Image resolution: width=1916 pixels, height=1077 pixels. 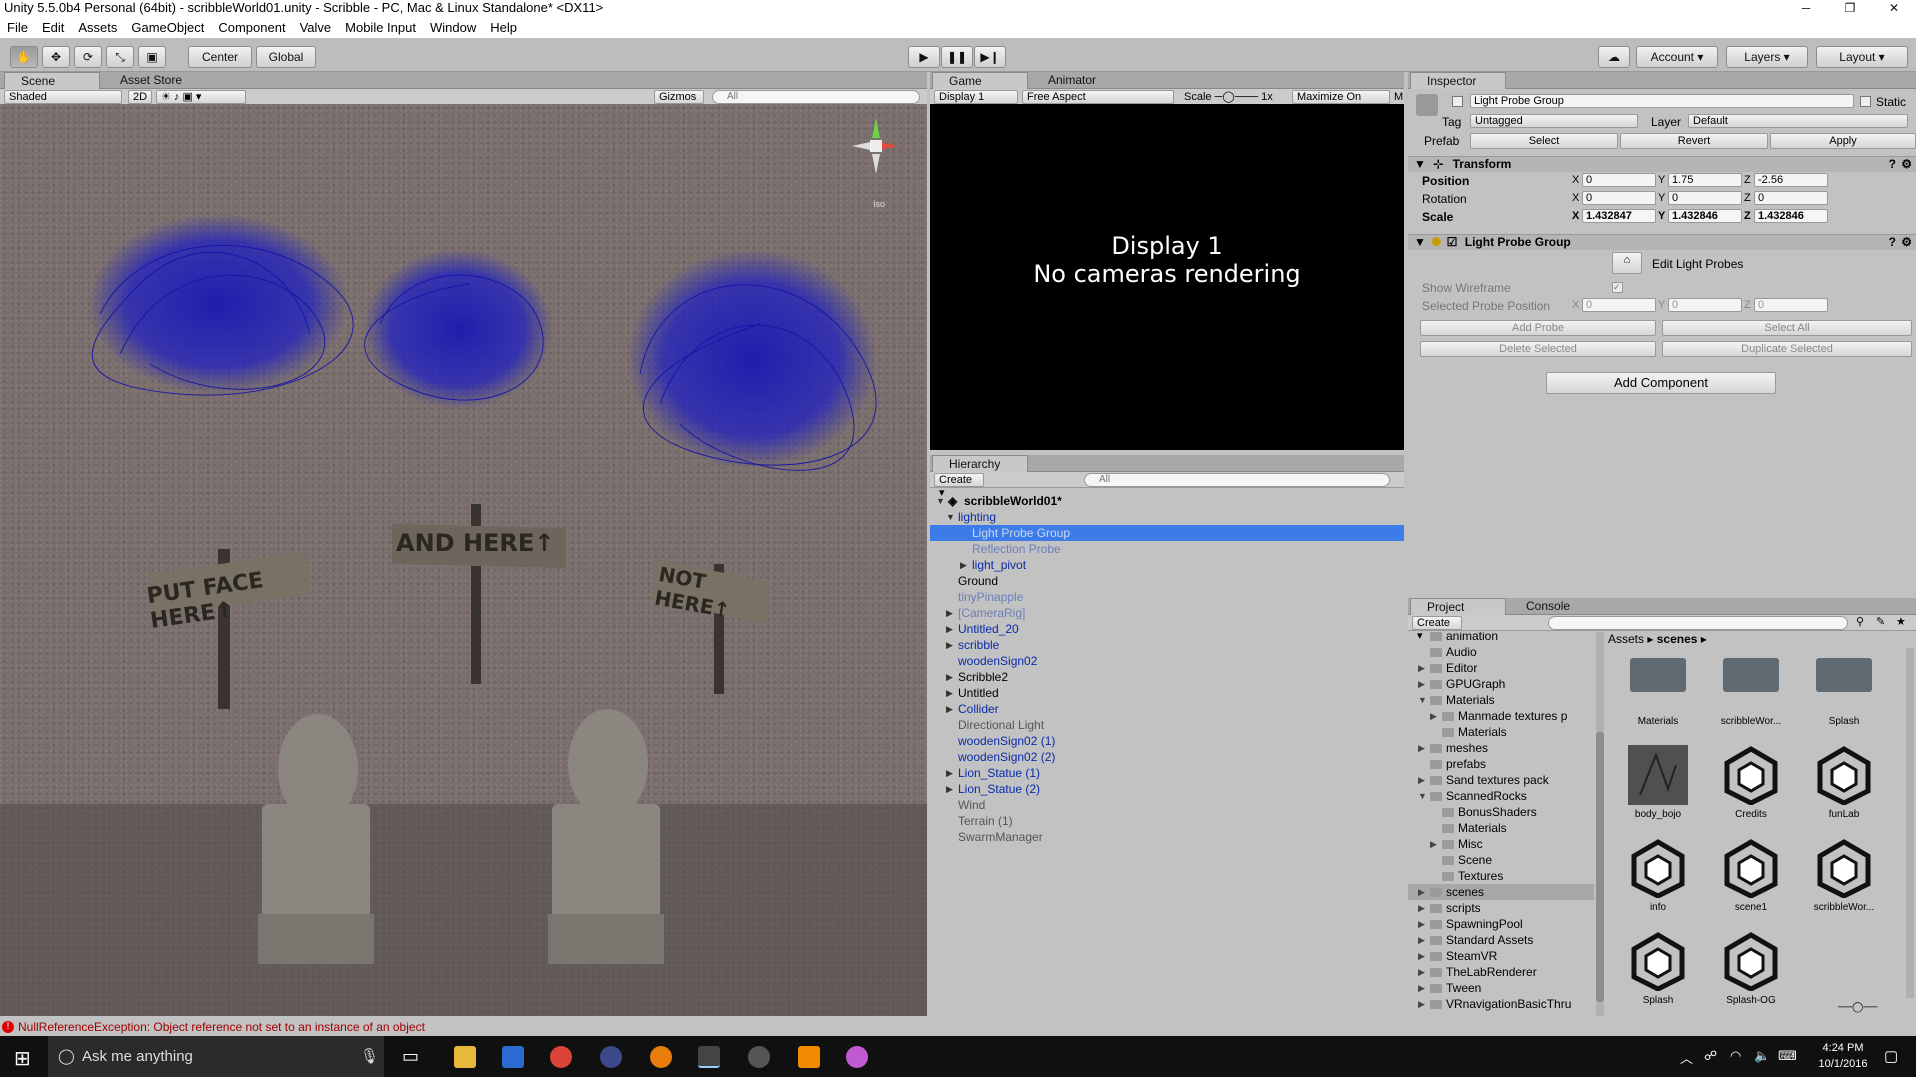 What do you see at coordinates (1787, 349) in the screenshot?
I see `duplicate-selected-button: Duplicate Selected` at bounding box center [1787, 349].